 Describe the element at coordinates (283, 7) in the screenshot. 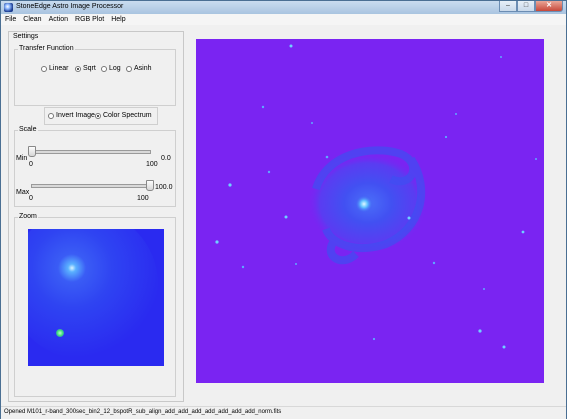

I see `title-bar: StoneEdge Astro Image Processor – □ ✕` at that location.